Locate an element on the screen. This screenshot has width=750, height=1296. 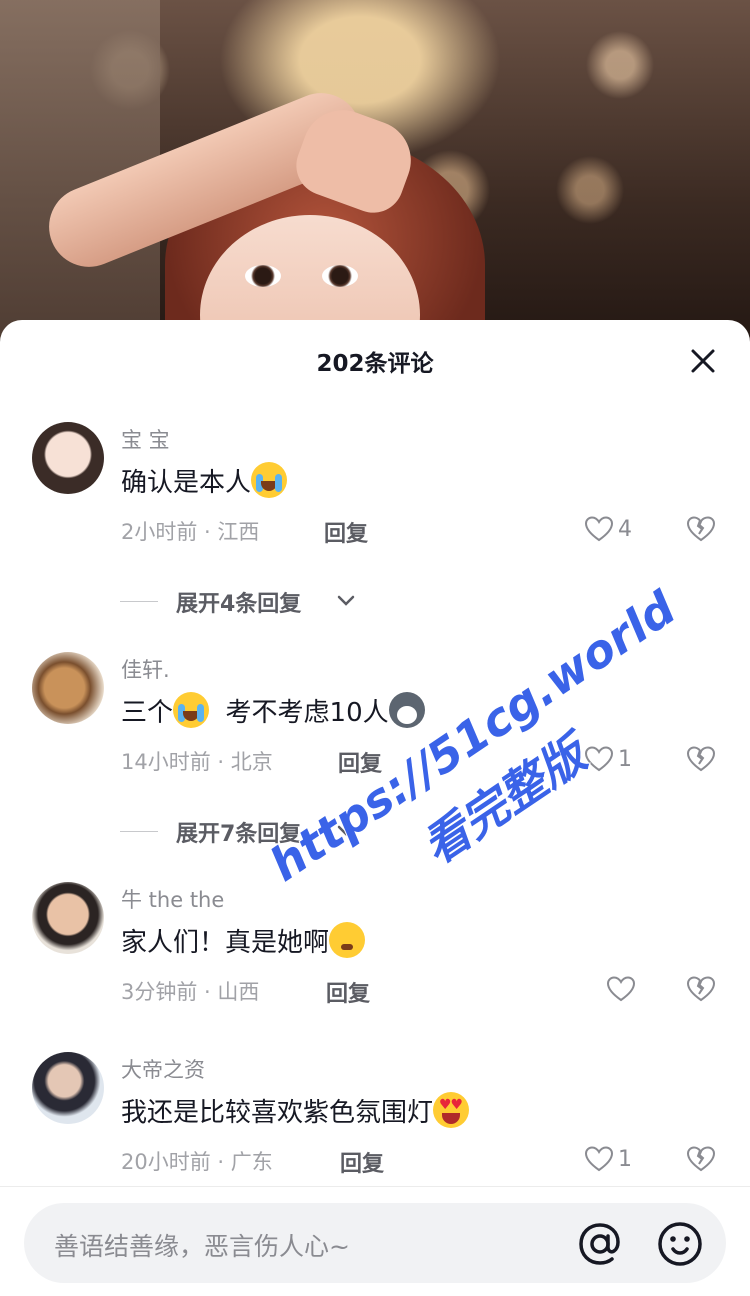
pleading-emoji is located at coordinates (347, 940).